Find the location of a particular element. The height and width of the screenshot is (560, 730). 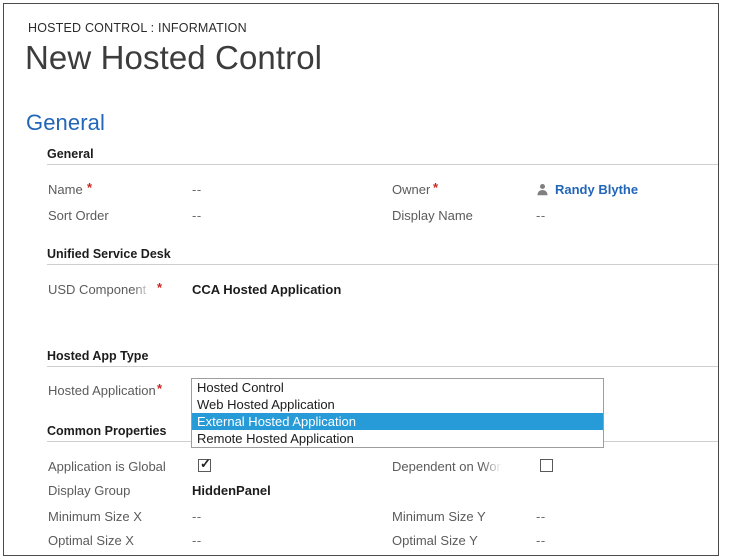

dropdown-option-3: Remote Hosted Application is located at coordinates (397, 438).